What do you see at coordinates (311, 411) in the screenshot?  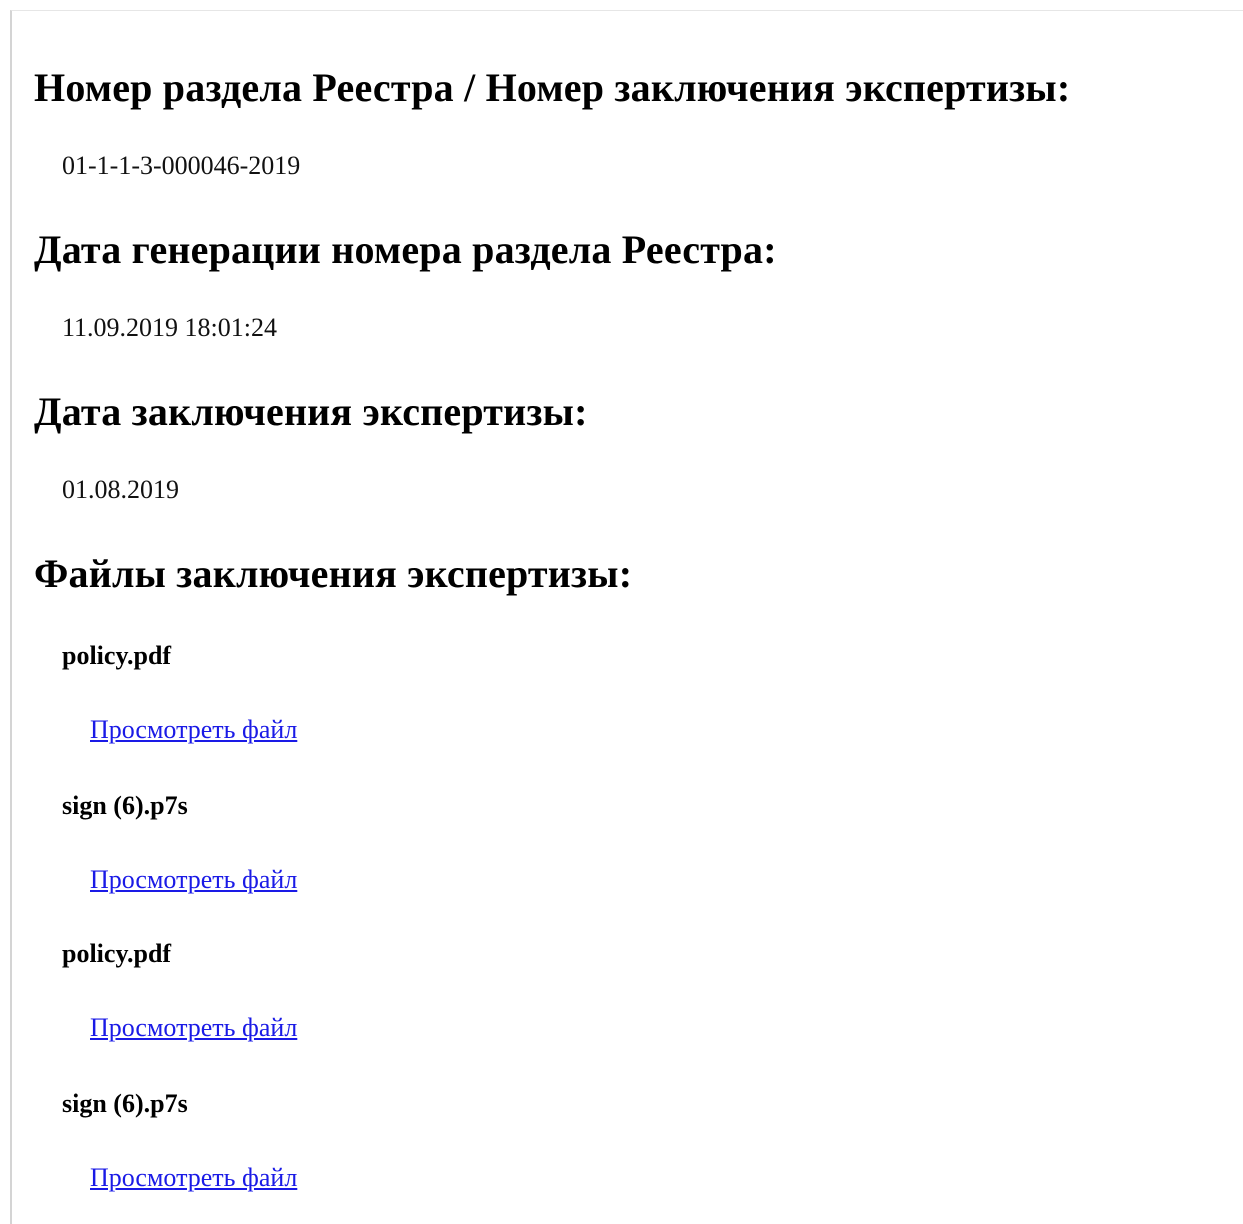 I see `conclusion-date-heading: Дата заключения экспертизы:` at bounding box center [311, 411].